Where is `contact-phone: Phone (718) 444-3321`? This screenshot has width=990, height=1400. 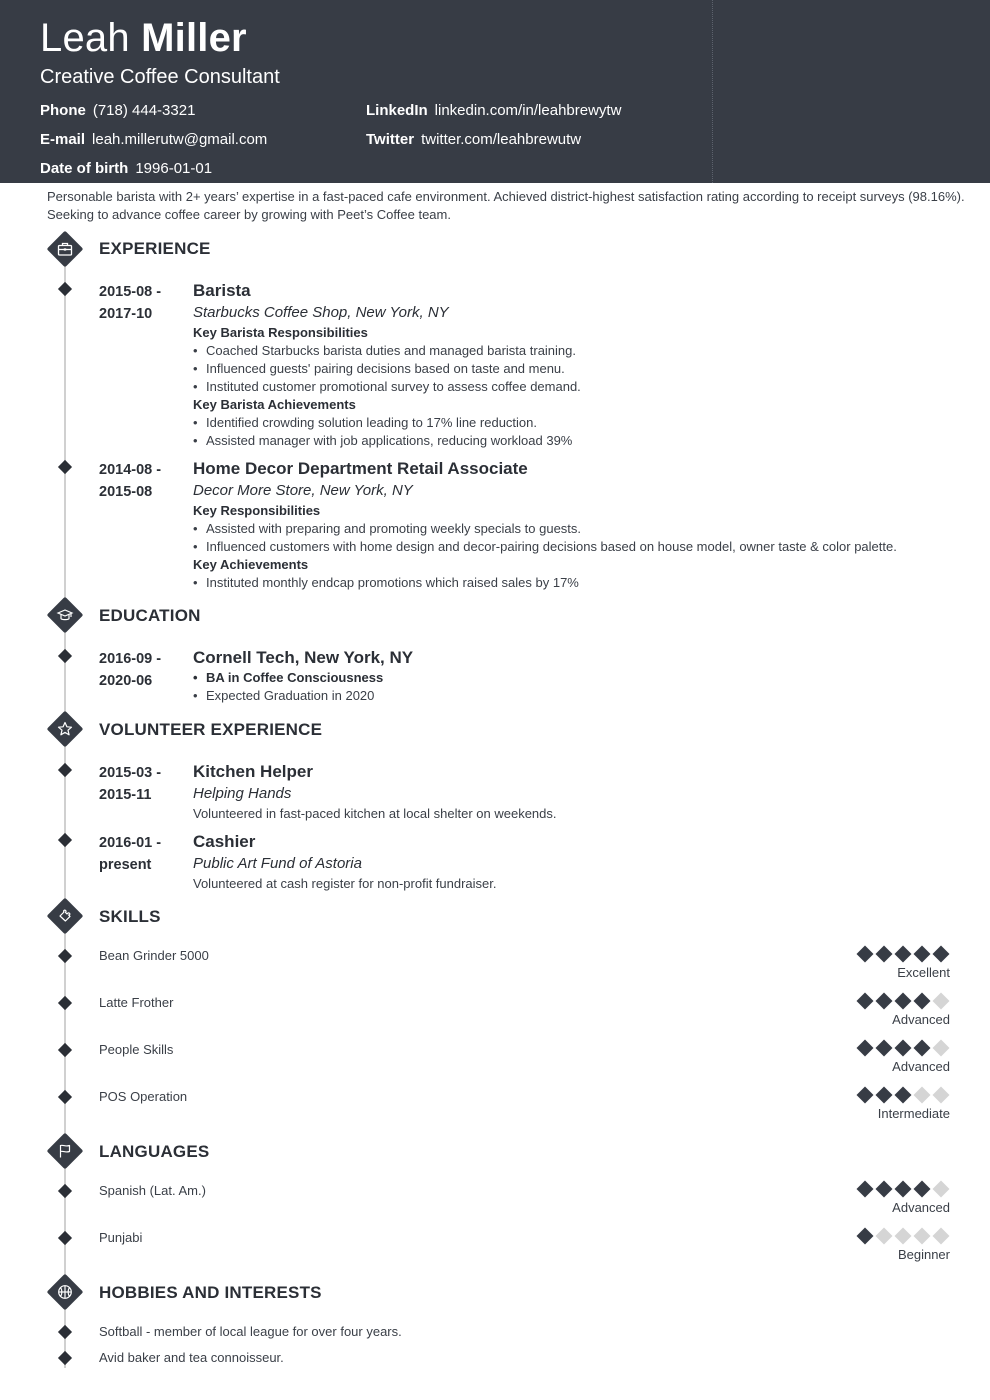 contact-phone: Phone (718) 444-3321 is located at coordinates (117, 111).